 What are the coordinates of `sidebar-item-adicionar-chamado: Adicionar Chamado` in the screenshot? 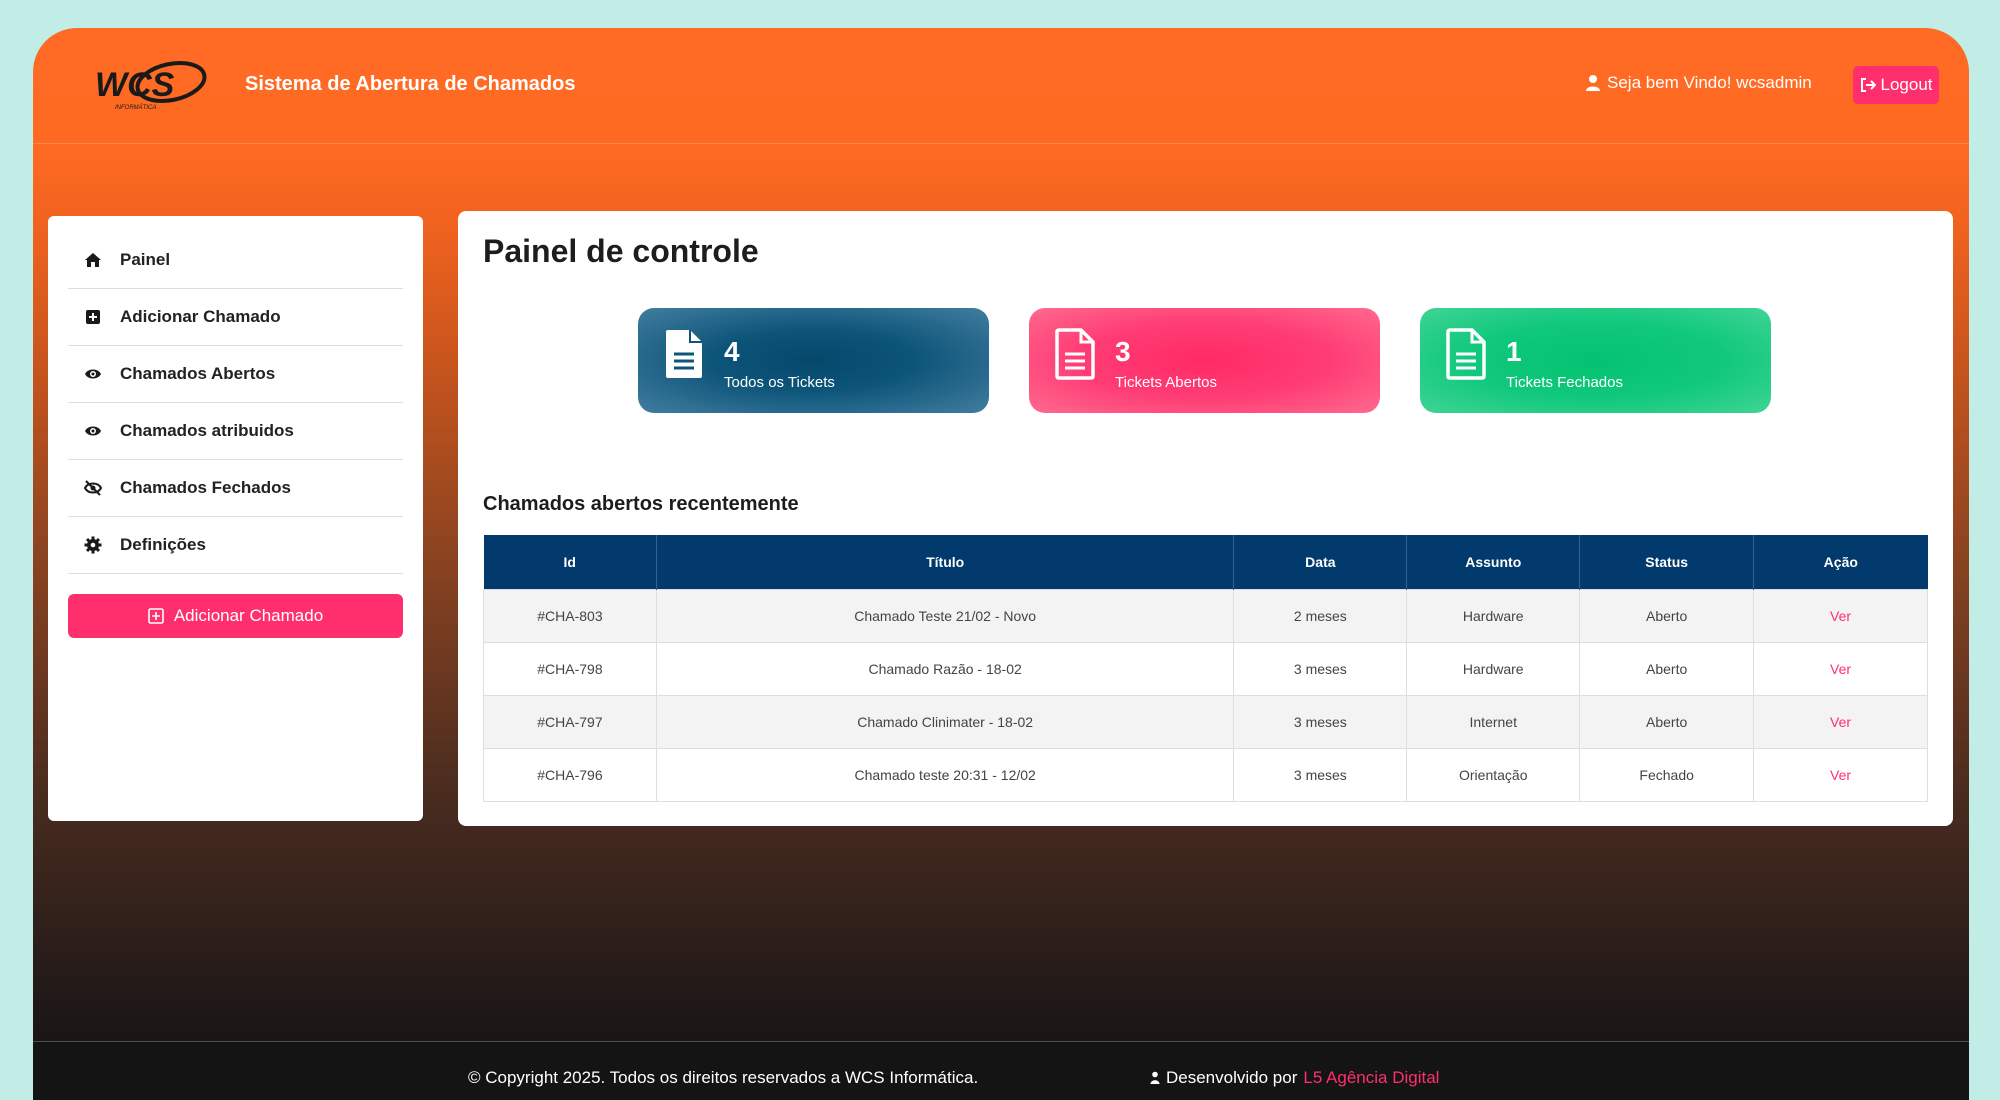 It's located at (235, 317).